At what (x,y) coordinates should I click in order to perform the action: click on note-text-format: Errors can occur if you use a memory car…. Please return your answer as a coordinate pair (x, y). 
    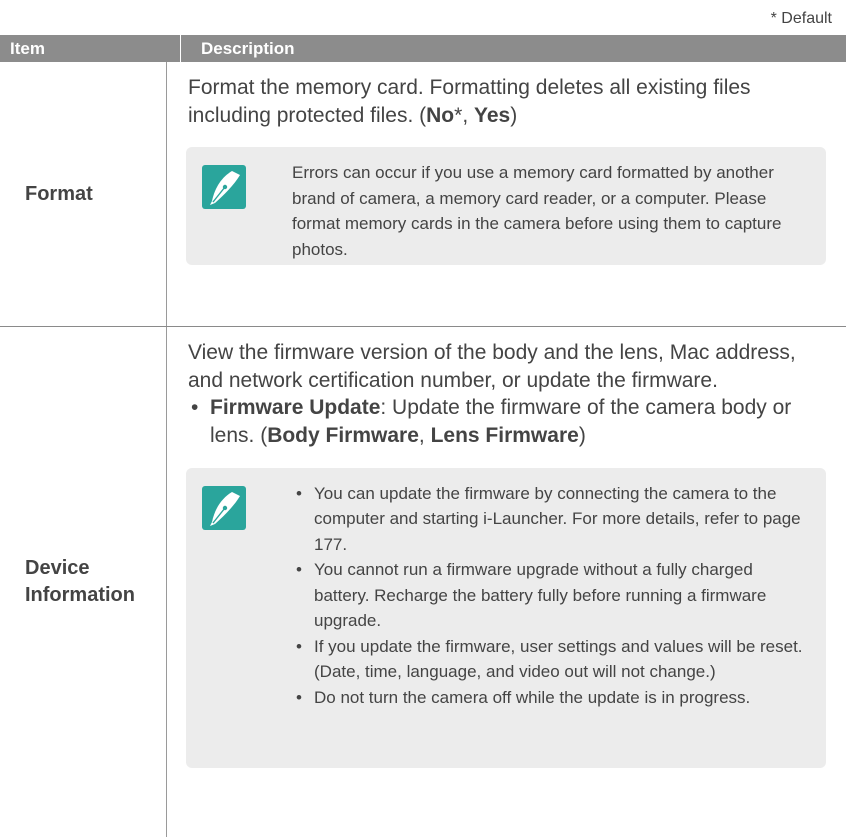
    Looking at the image, I should click on (537, 211).